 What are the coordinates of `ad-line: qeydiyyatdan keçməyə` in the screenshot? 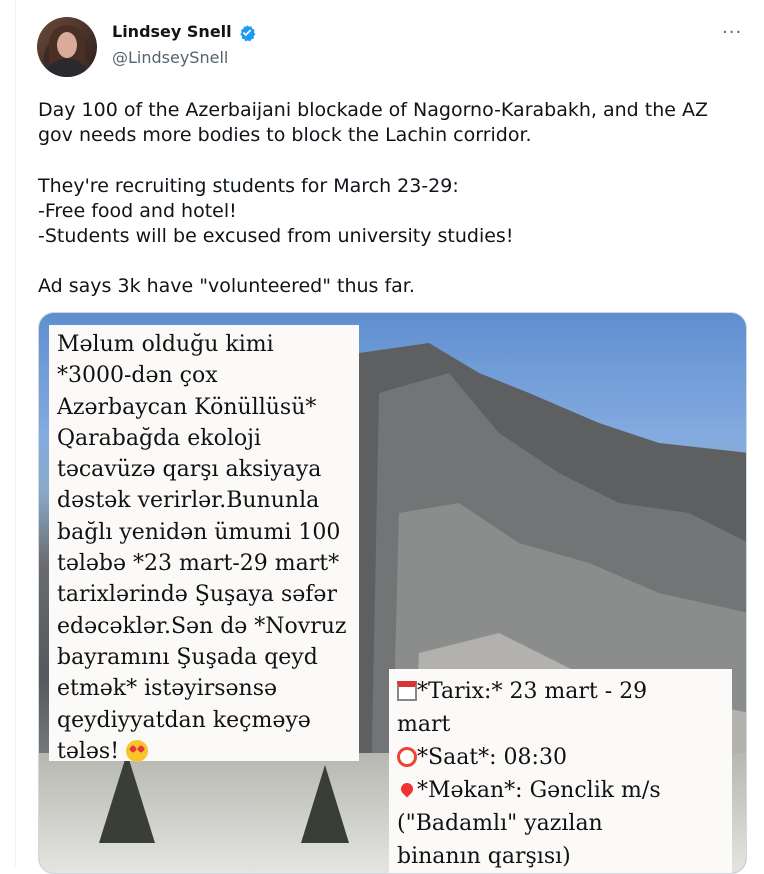 It's located at (184, 720).